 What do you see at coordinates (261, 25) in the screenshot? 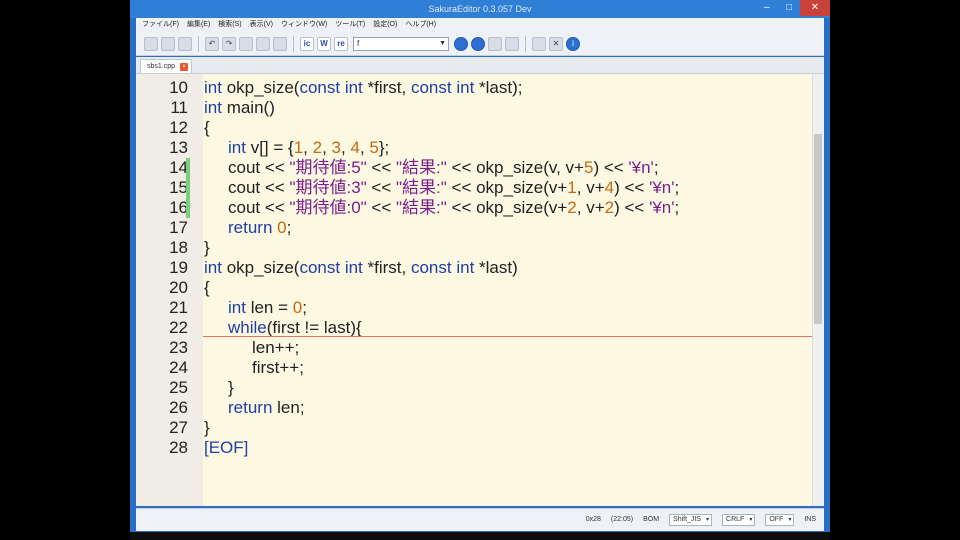
I see `menu-view: 表示(V)` at bounding box center [261, 25].